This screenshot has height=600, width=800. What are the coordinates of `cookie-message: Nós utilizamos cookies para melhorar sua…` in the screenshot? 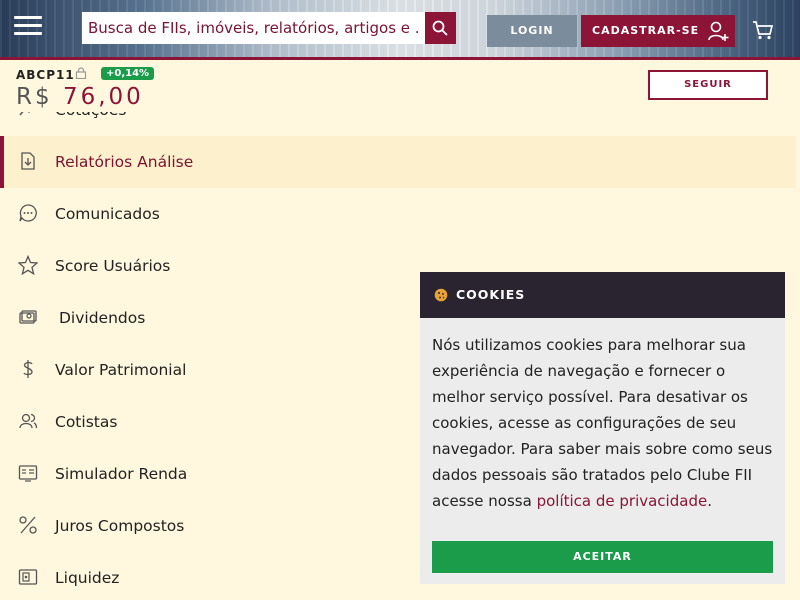 It's located at (602, 423).